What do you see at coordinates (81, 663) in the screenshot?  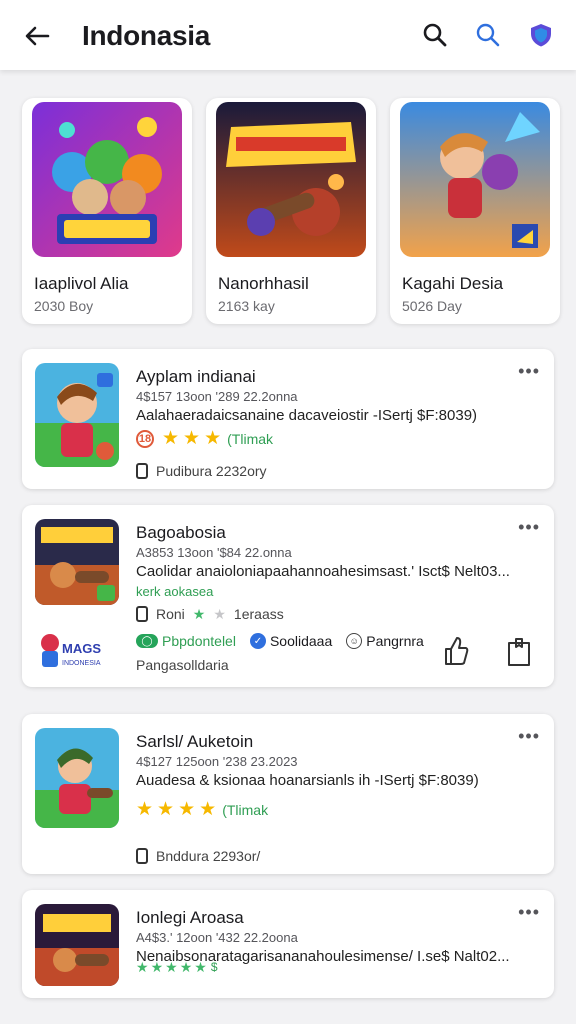 I see `svg-text: INDONESIA` at bounding box center [81, 663].